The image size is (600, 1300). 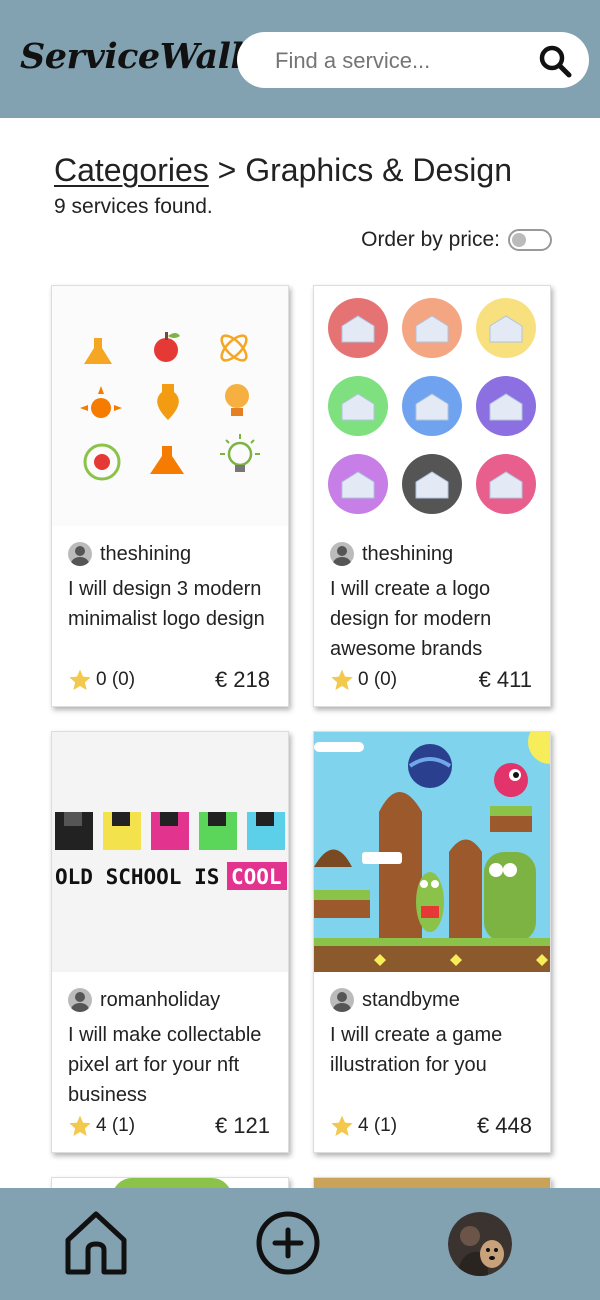 I want to click on breadcrumb-current: Graphics & Design, so click(x=378, y=170).